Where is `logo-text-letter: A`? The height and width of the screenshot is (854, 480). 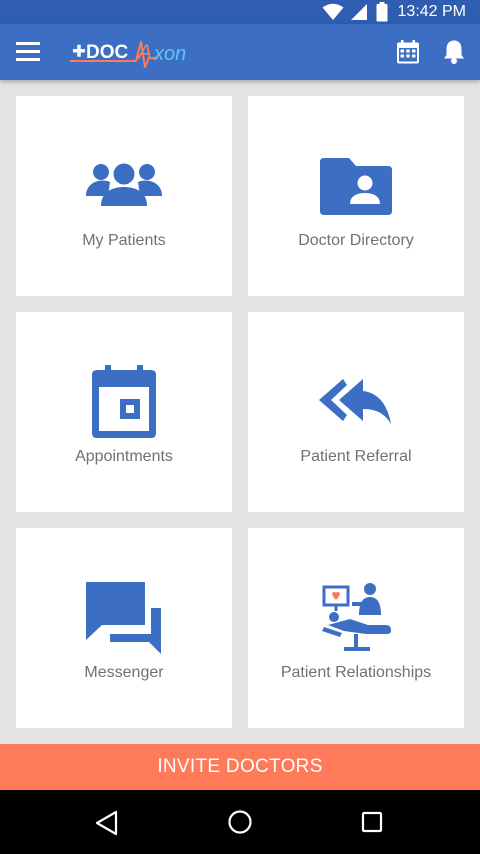
logo-text-letter: A is located at coordinates (144, 52).